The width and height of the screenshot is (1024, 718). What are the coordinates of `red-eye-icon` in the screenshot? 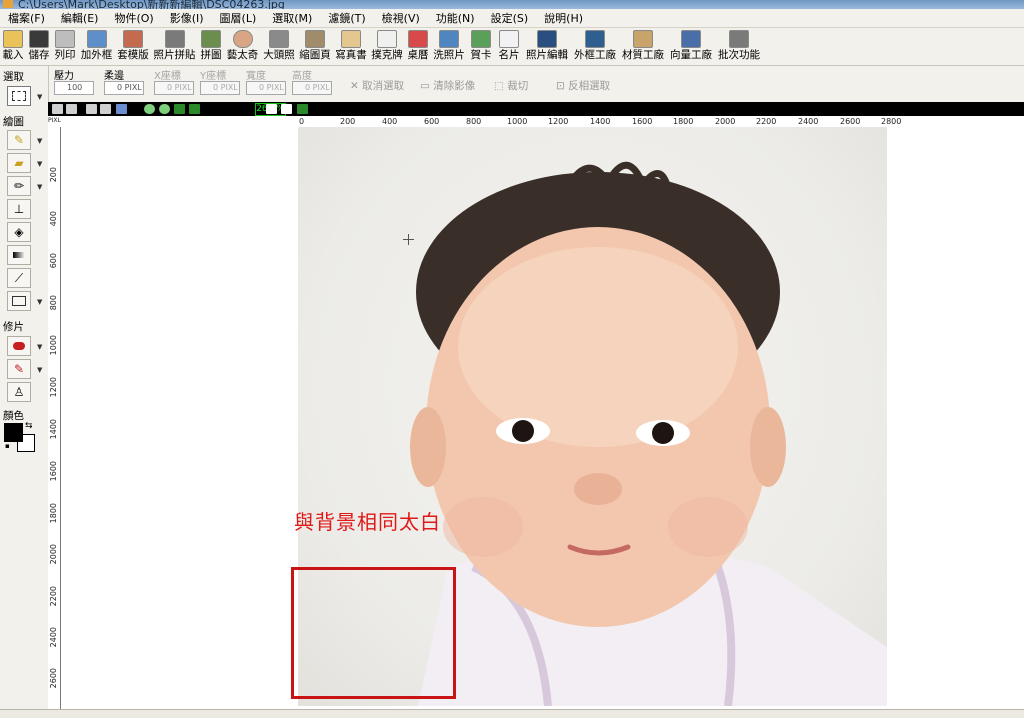 It's located at (19, 346).